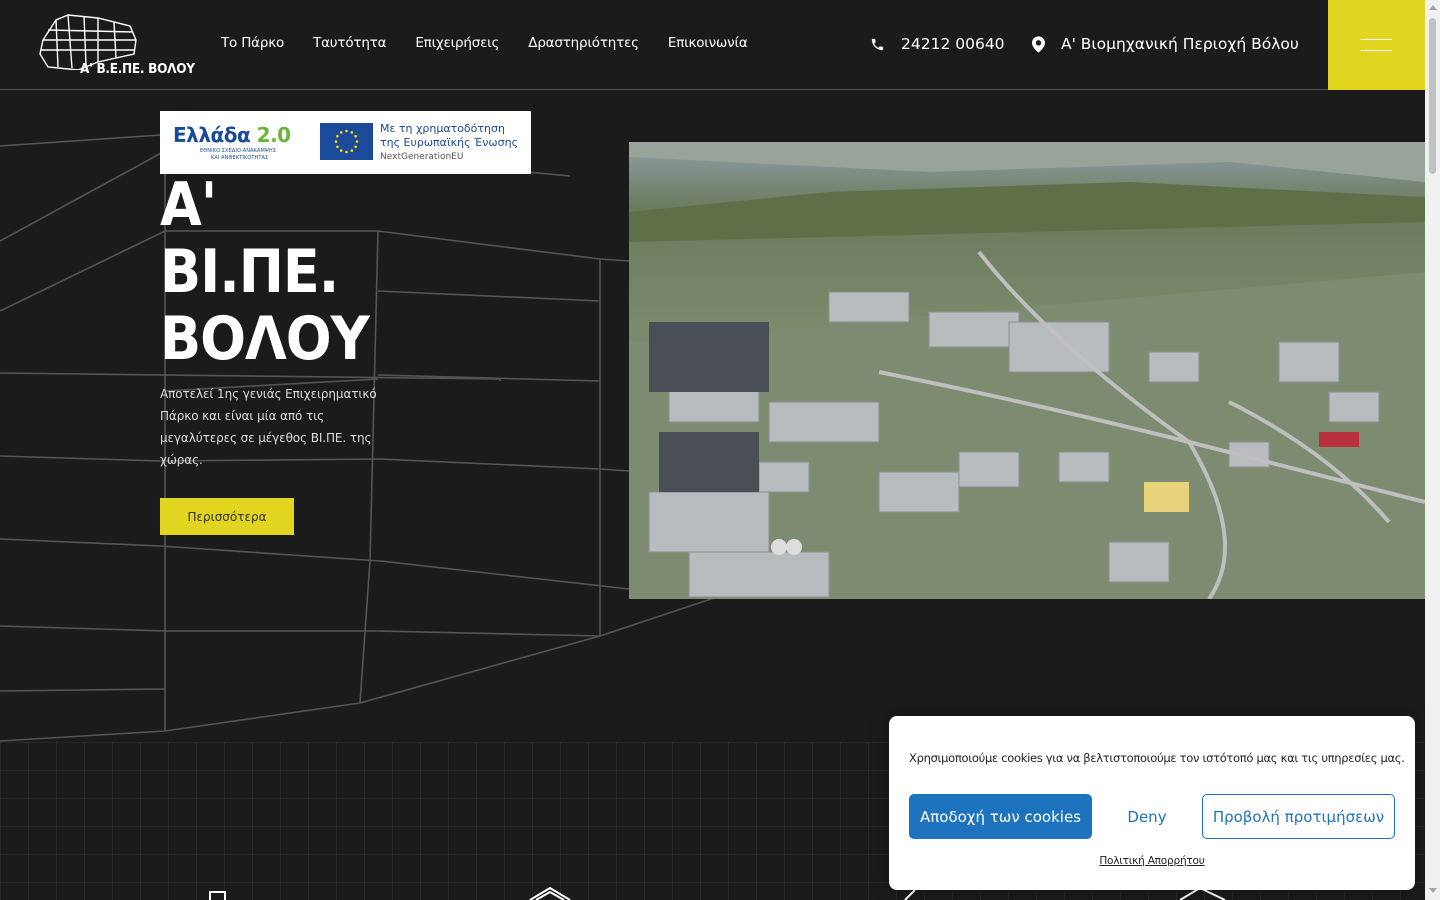  I want to click on nav-item-park: Το Πάρκο, so click(252, 43).